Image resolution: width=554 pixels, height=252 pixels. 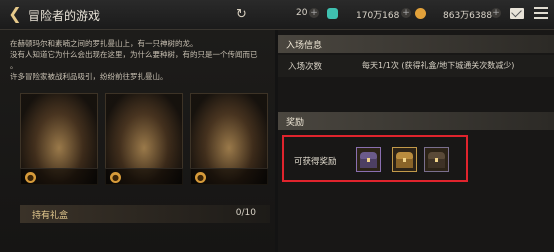 I want to click on add-gem-button: +, so click(x=406, y=13).